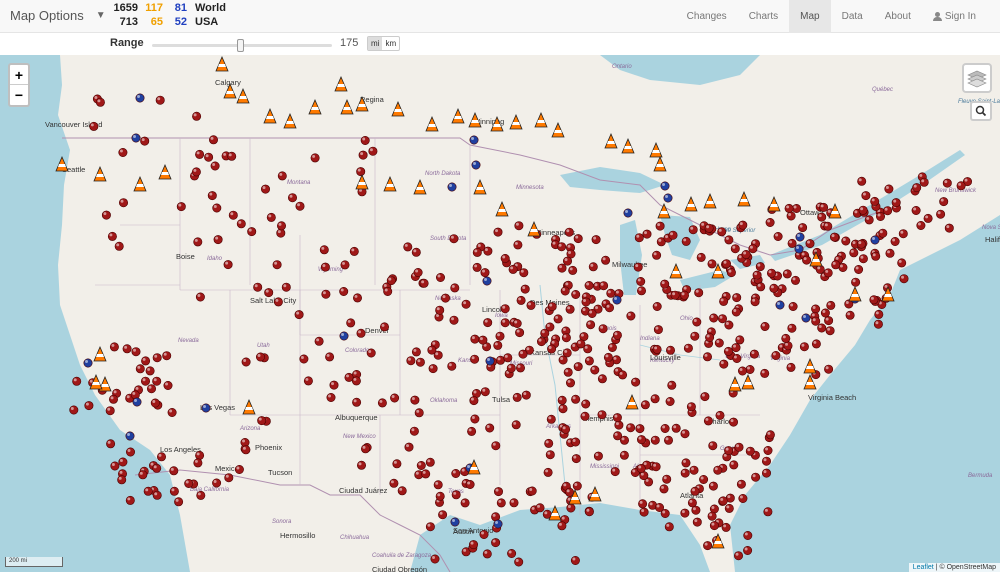 The image size is (1000, 572). Describe the element at coordinates (390, 43) in the screenshot. I see `unit-km-button: km` at that location.